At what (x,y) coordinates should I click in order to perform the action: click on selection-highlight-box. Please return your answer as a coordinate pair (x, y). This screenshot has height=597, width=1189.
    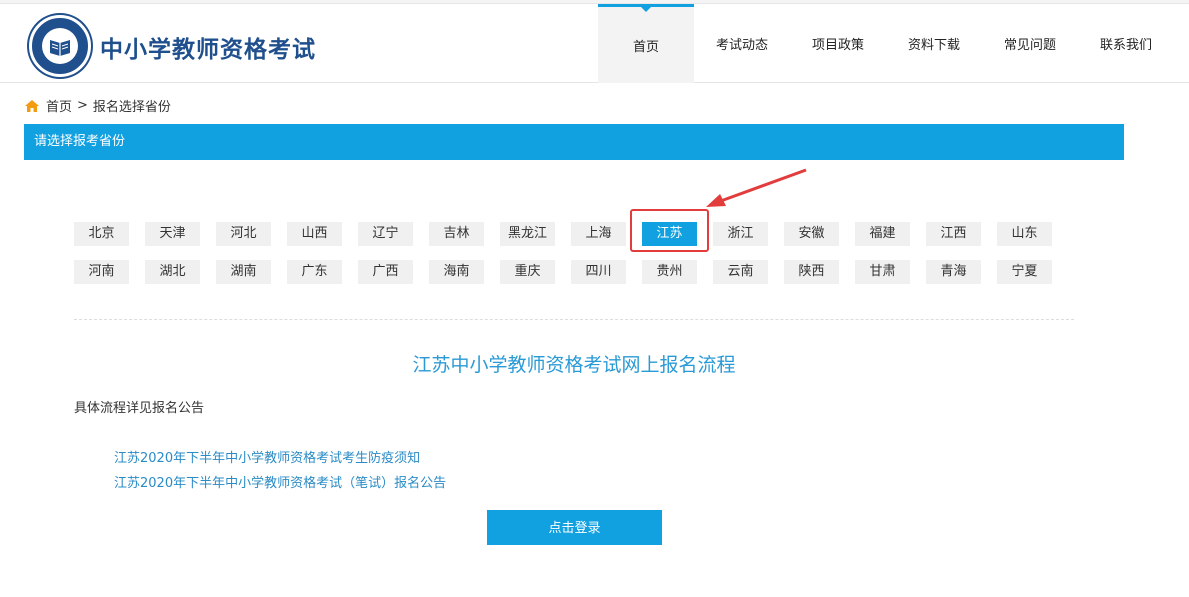
    Looking at the image, I should click on (669, 230).